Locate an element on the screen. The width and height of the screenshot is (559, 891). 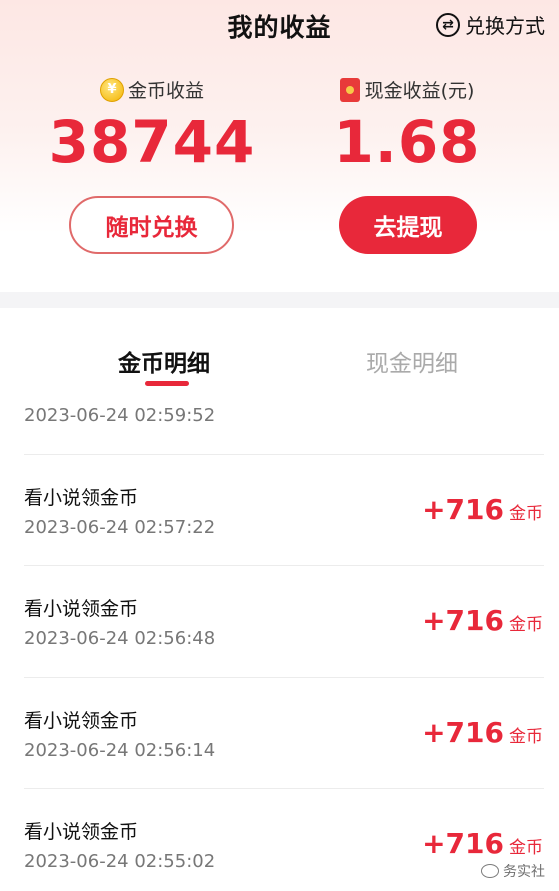
record-date: 2023-06-24 02:55:02 is located at coordinates (120, 861).